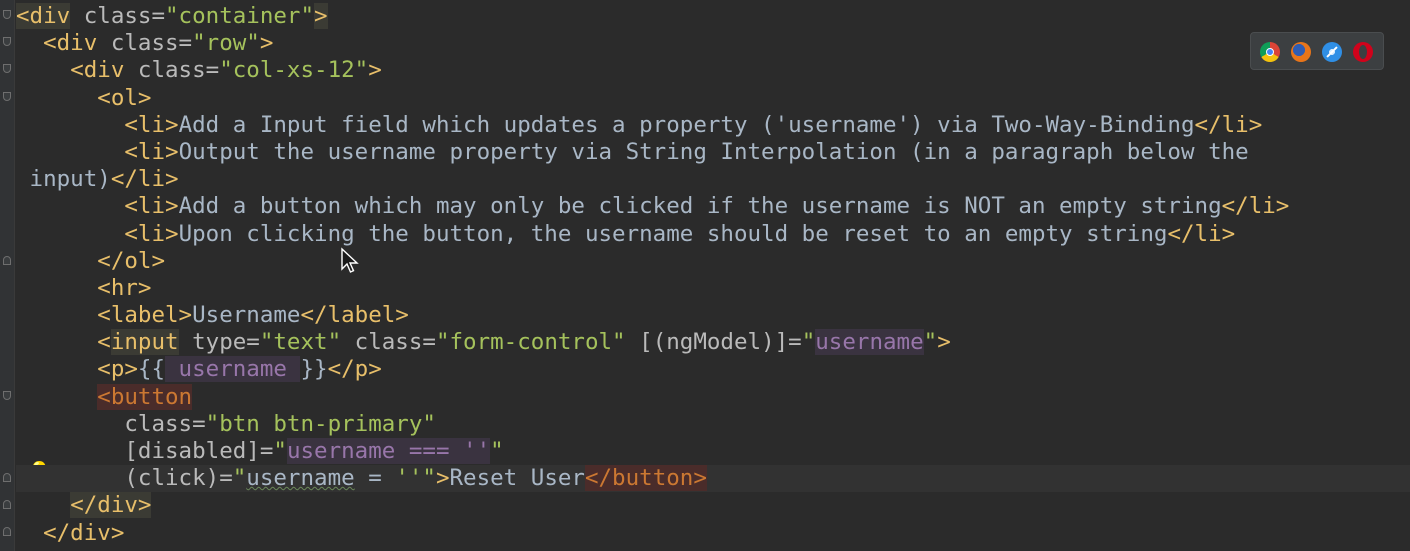 The width and height of the screenshot is (1410, 551). What do you see at coordinates (104, 342) in the screenshot?
I see `code-token: <` at bounding box center [104, 342].